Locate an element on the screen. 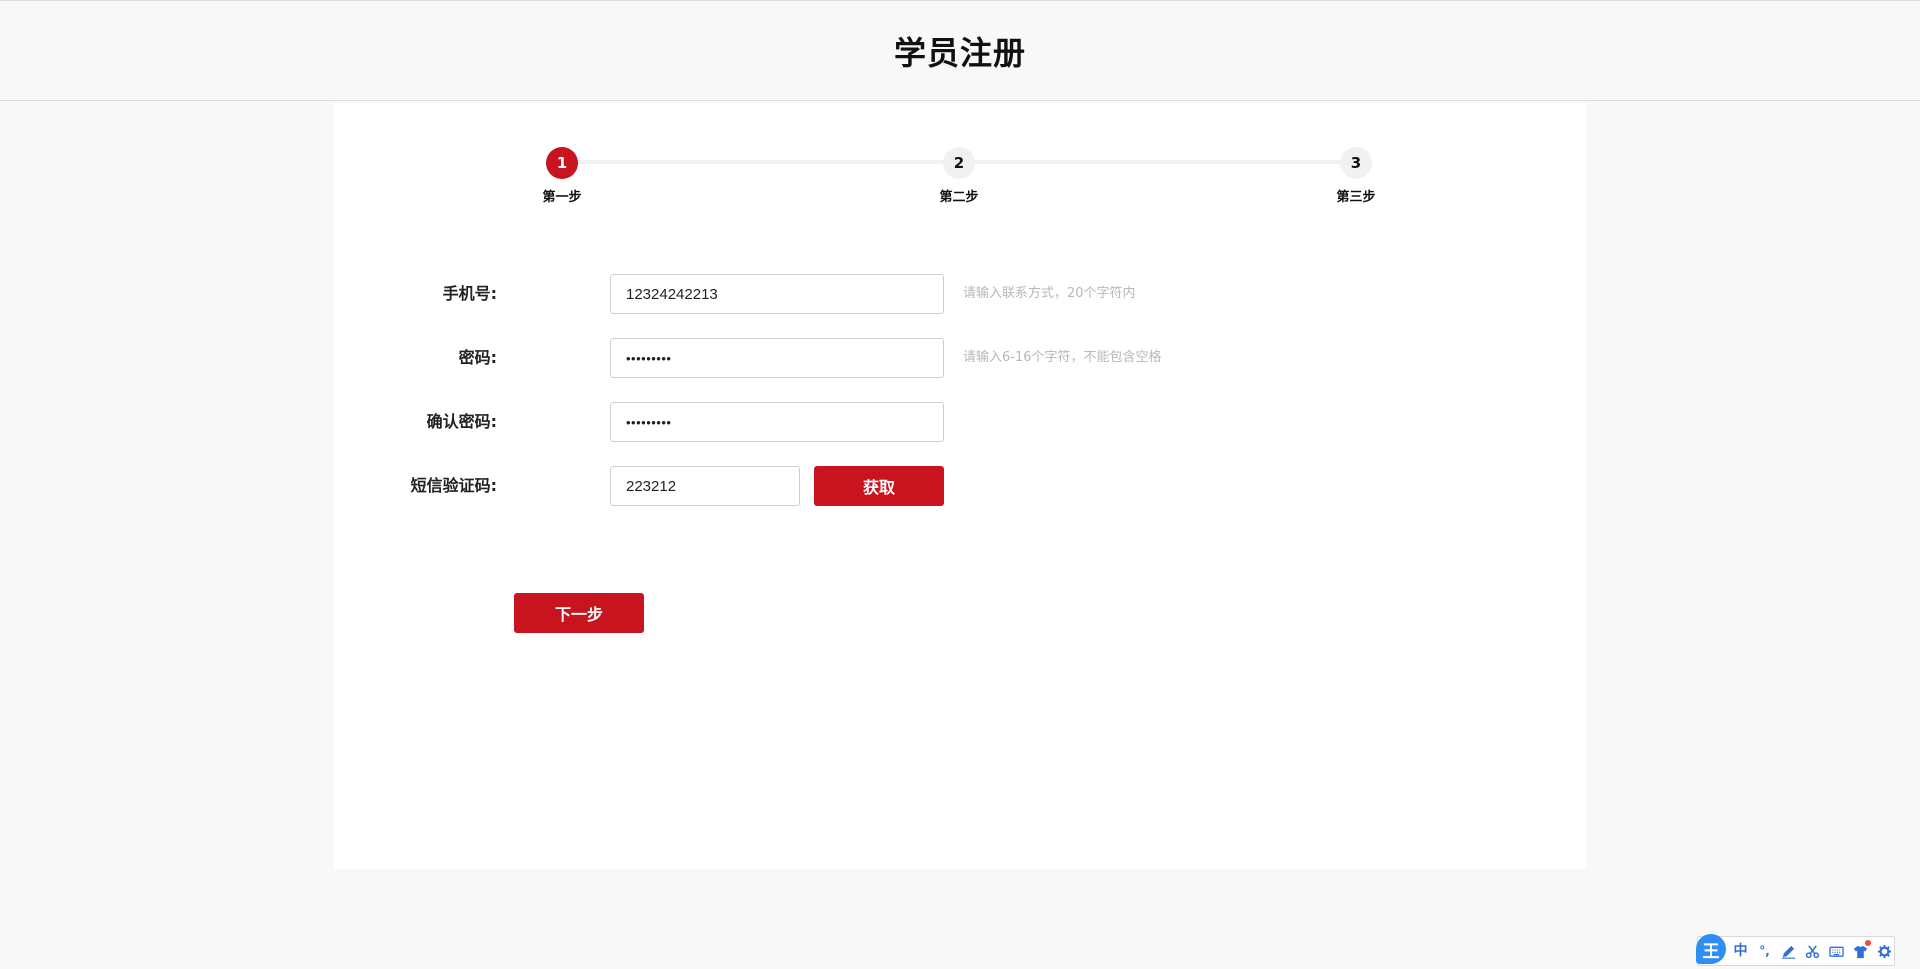 The image size is (1920, 969). page-header: 学员注册 is located at coordinates (960, 50).